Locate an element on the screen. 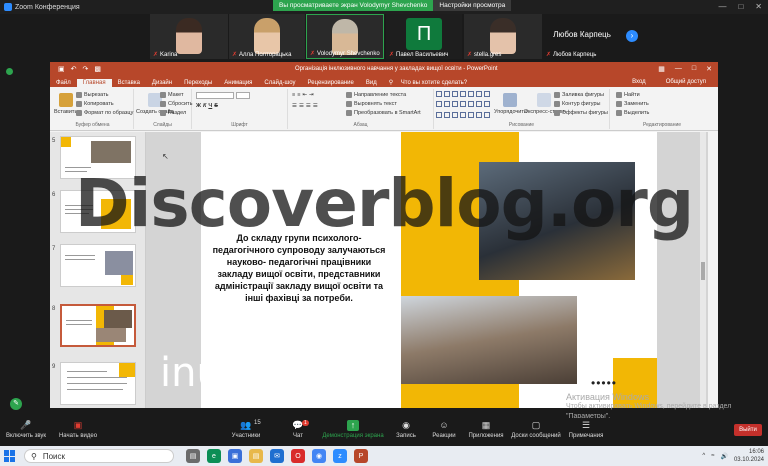 This screenshot has width=768, height=466. tab-slideshow: Слайд-шоу is located at coordinates (279, 83).